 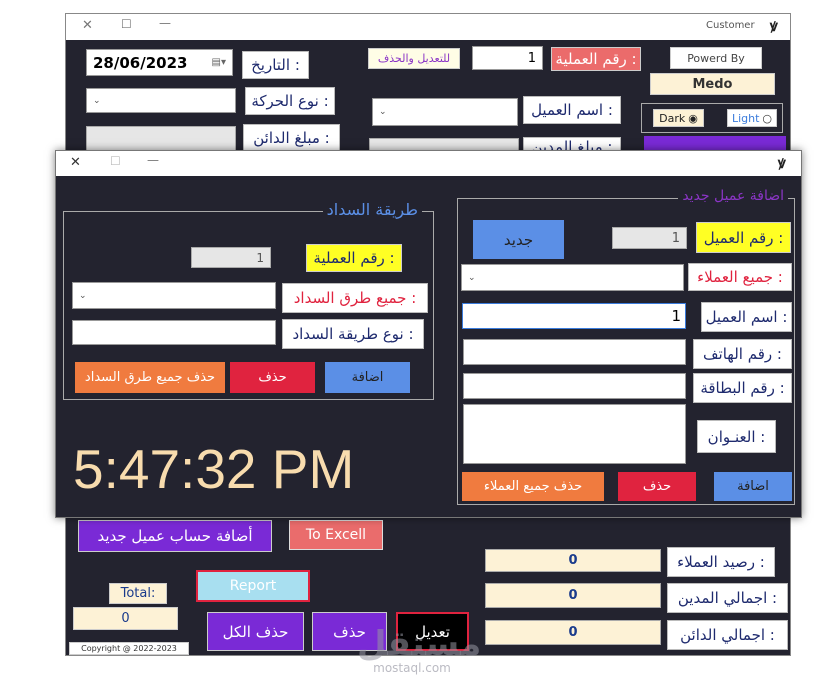 I want to click on total-debtor-value: 0, so click(x=573, y=595).